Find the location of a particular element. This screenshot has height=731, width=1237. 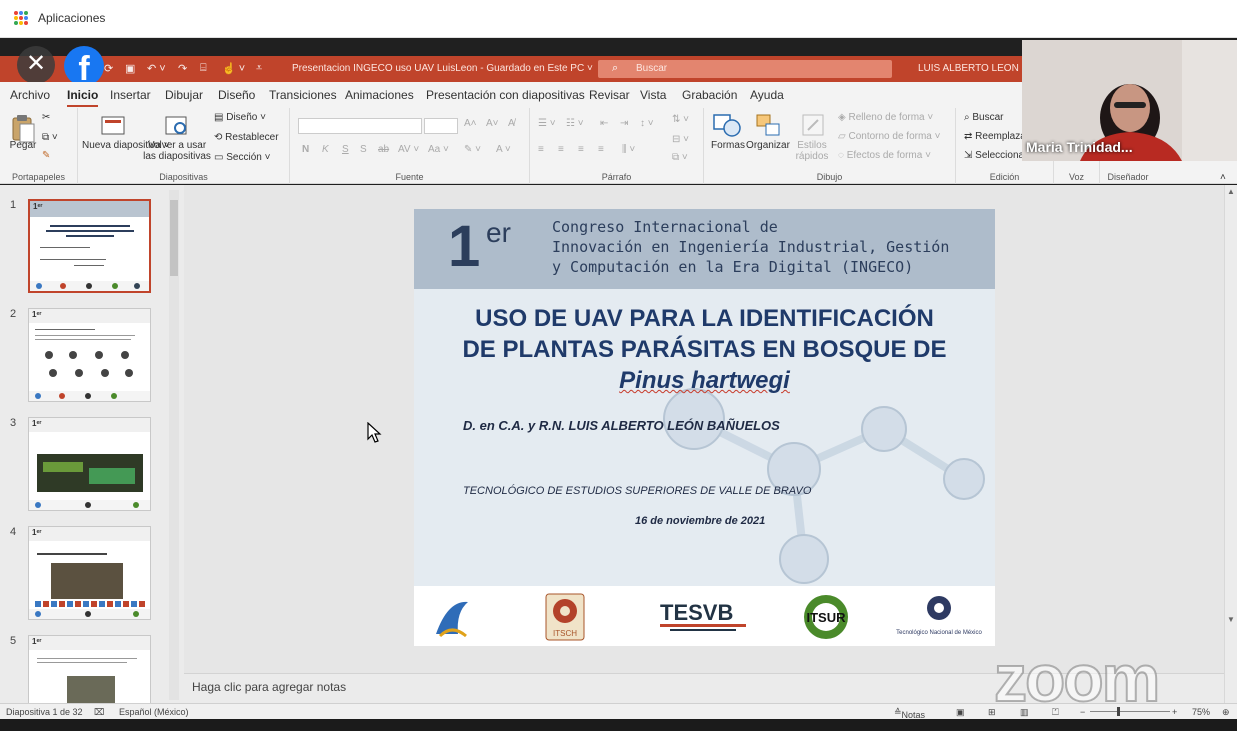

tab-archivo: Archivo is located at coordinates (30, 95).